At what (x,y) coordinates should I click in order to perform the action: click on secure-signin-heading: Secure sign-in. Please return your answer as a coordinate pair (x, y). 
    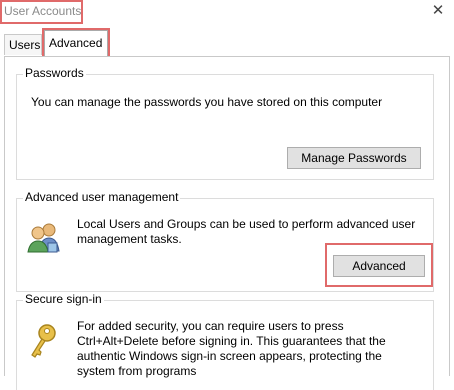
    Looking at the image, I should click on (63, 299).